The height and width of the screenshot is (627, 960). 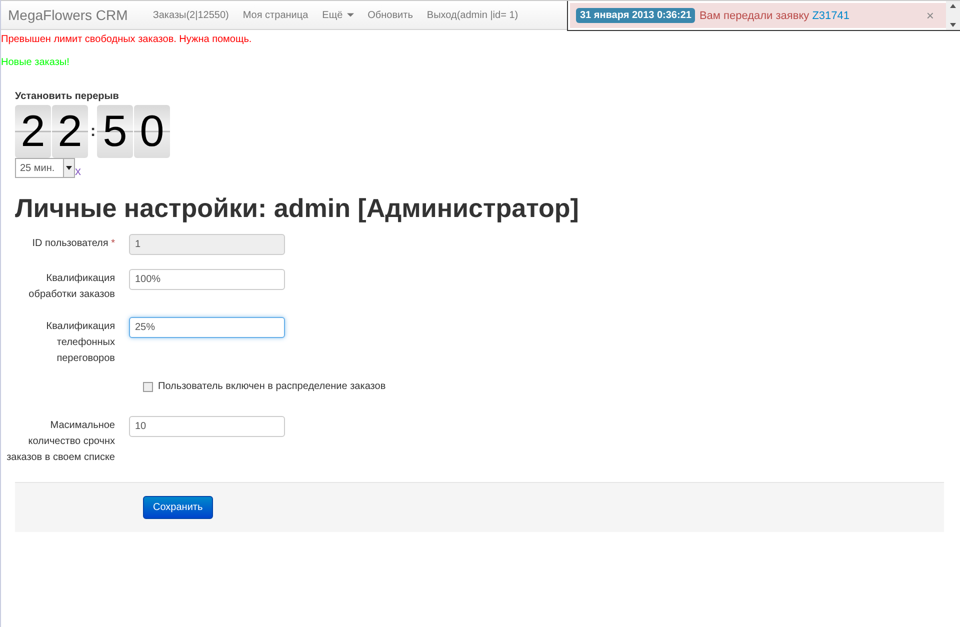 I want to click on checkbox, so click(x=148, y=387).